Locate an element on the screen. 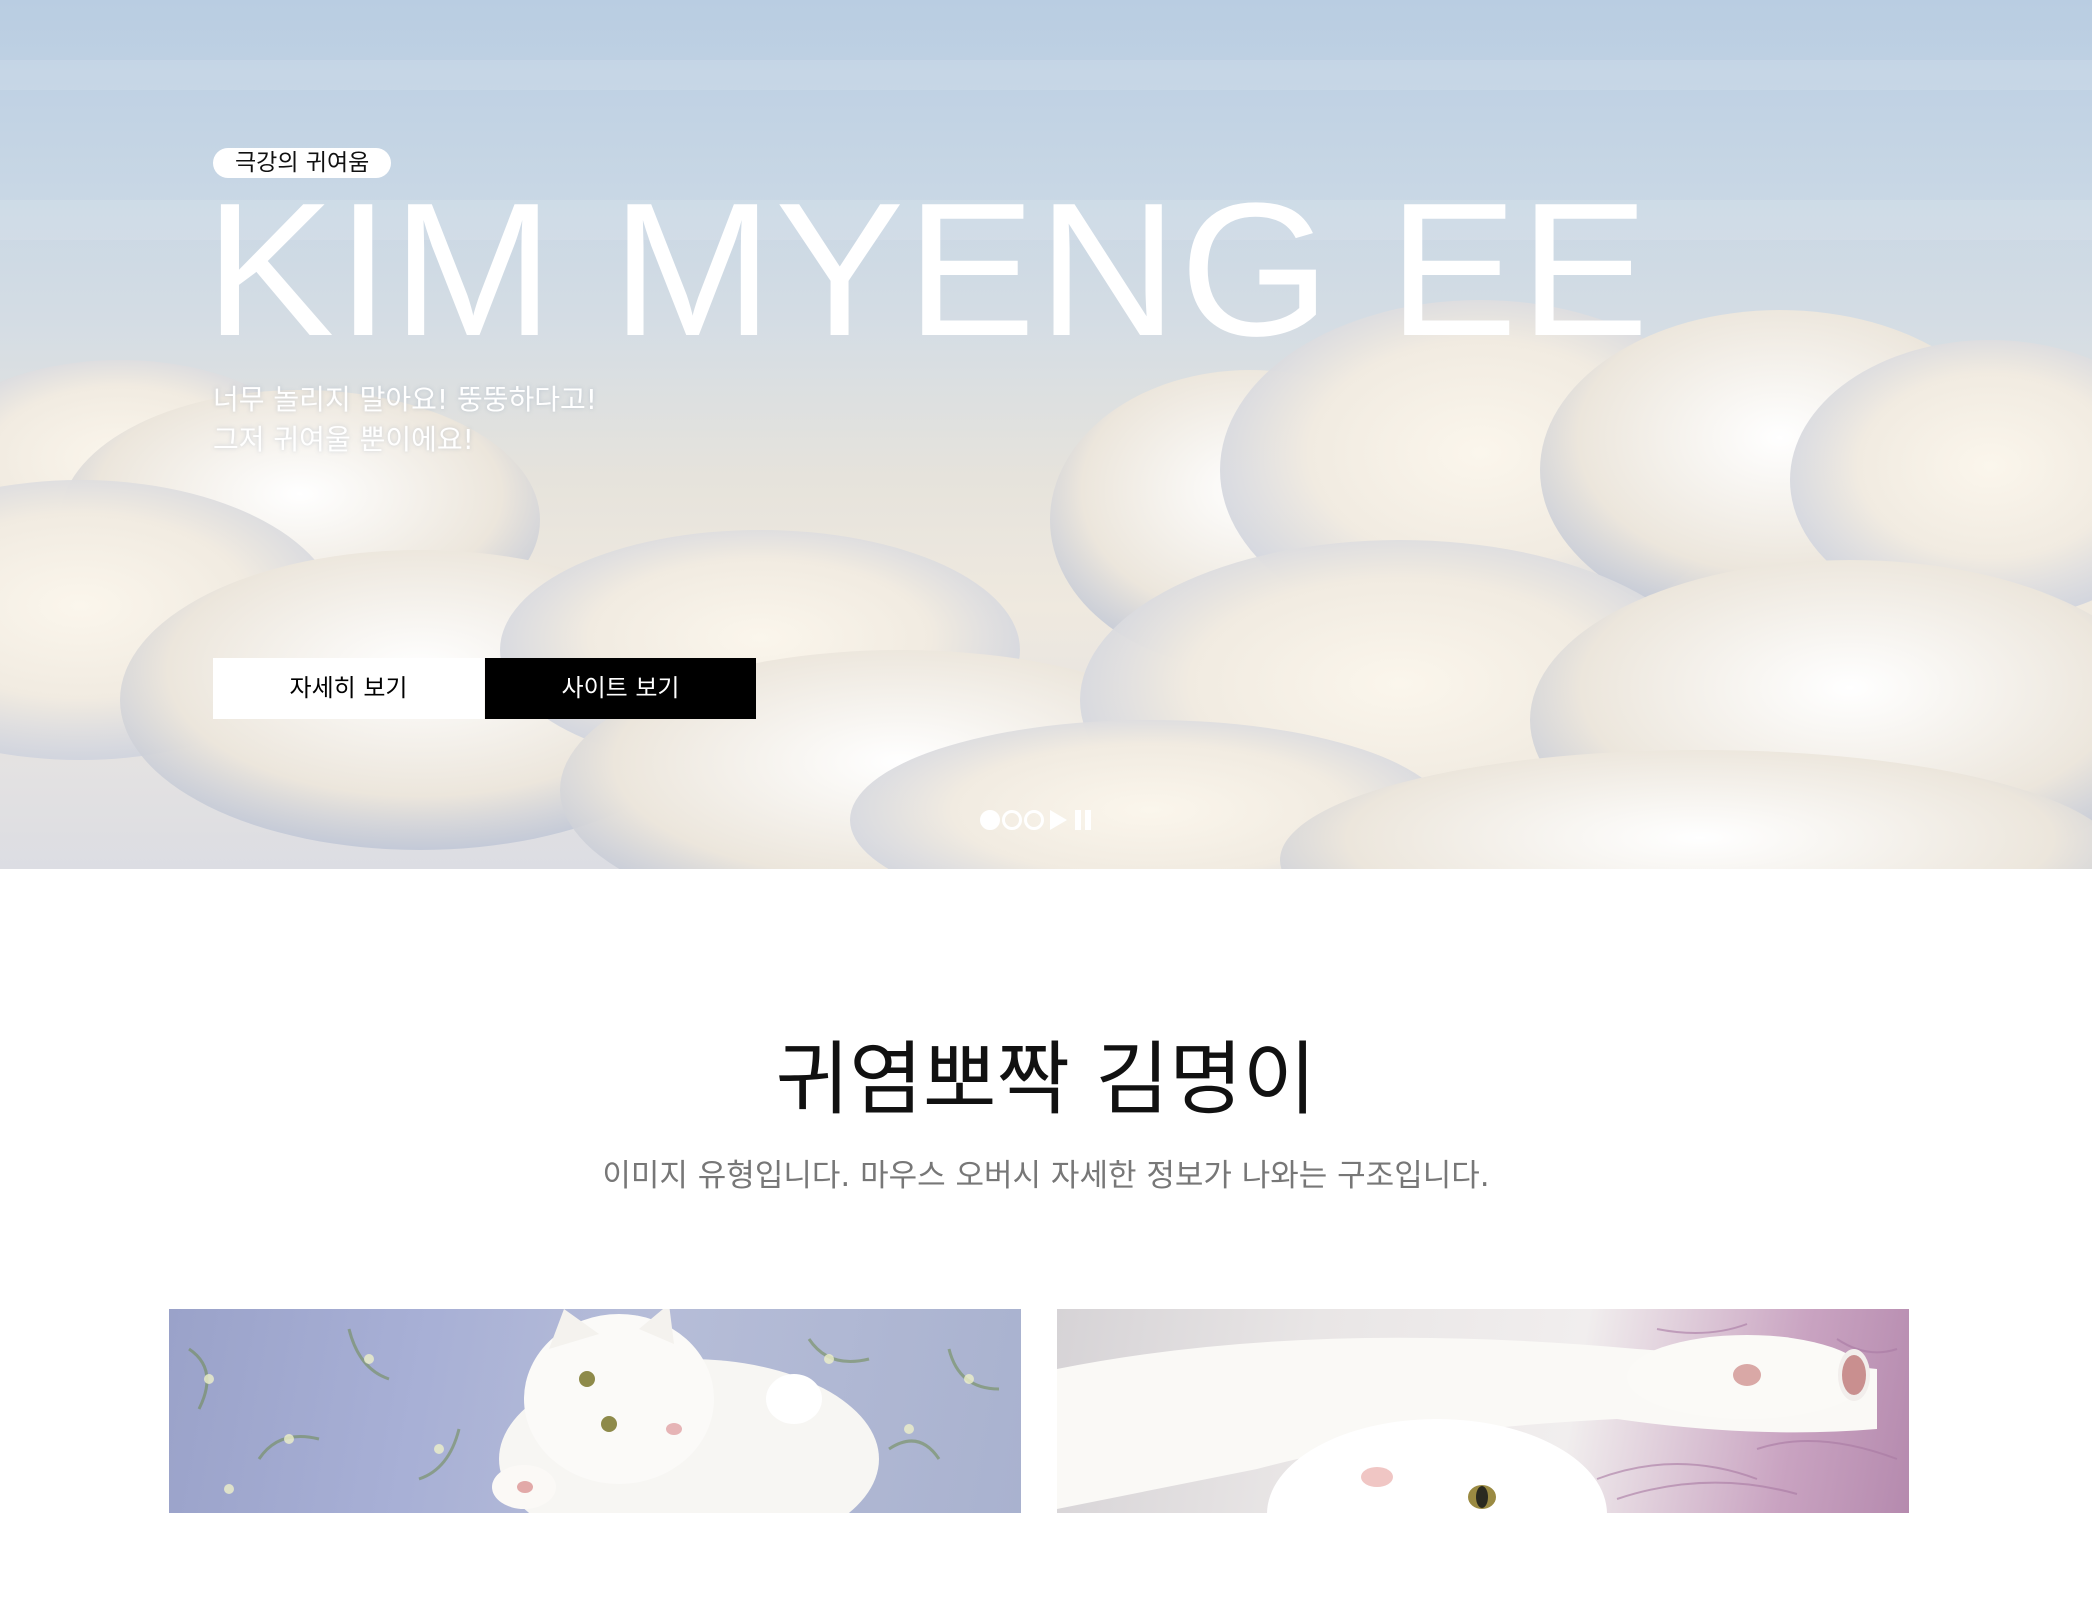  hero-description-line-1: 너무 놀리지 말아요! 뚱뚱하다고! is located at coordinates (405, 399).